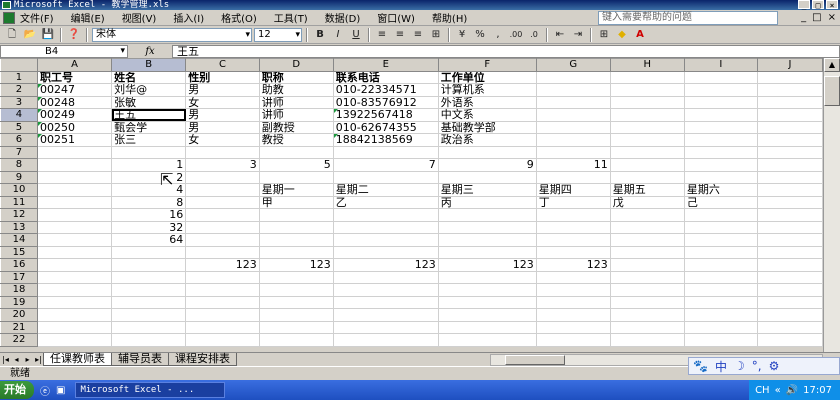 The width and height of the screenshot is (840, 400). Describe the element at coordinates (573, 90) in the screenshot. I see `cell-g2` at that location.